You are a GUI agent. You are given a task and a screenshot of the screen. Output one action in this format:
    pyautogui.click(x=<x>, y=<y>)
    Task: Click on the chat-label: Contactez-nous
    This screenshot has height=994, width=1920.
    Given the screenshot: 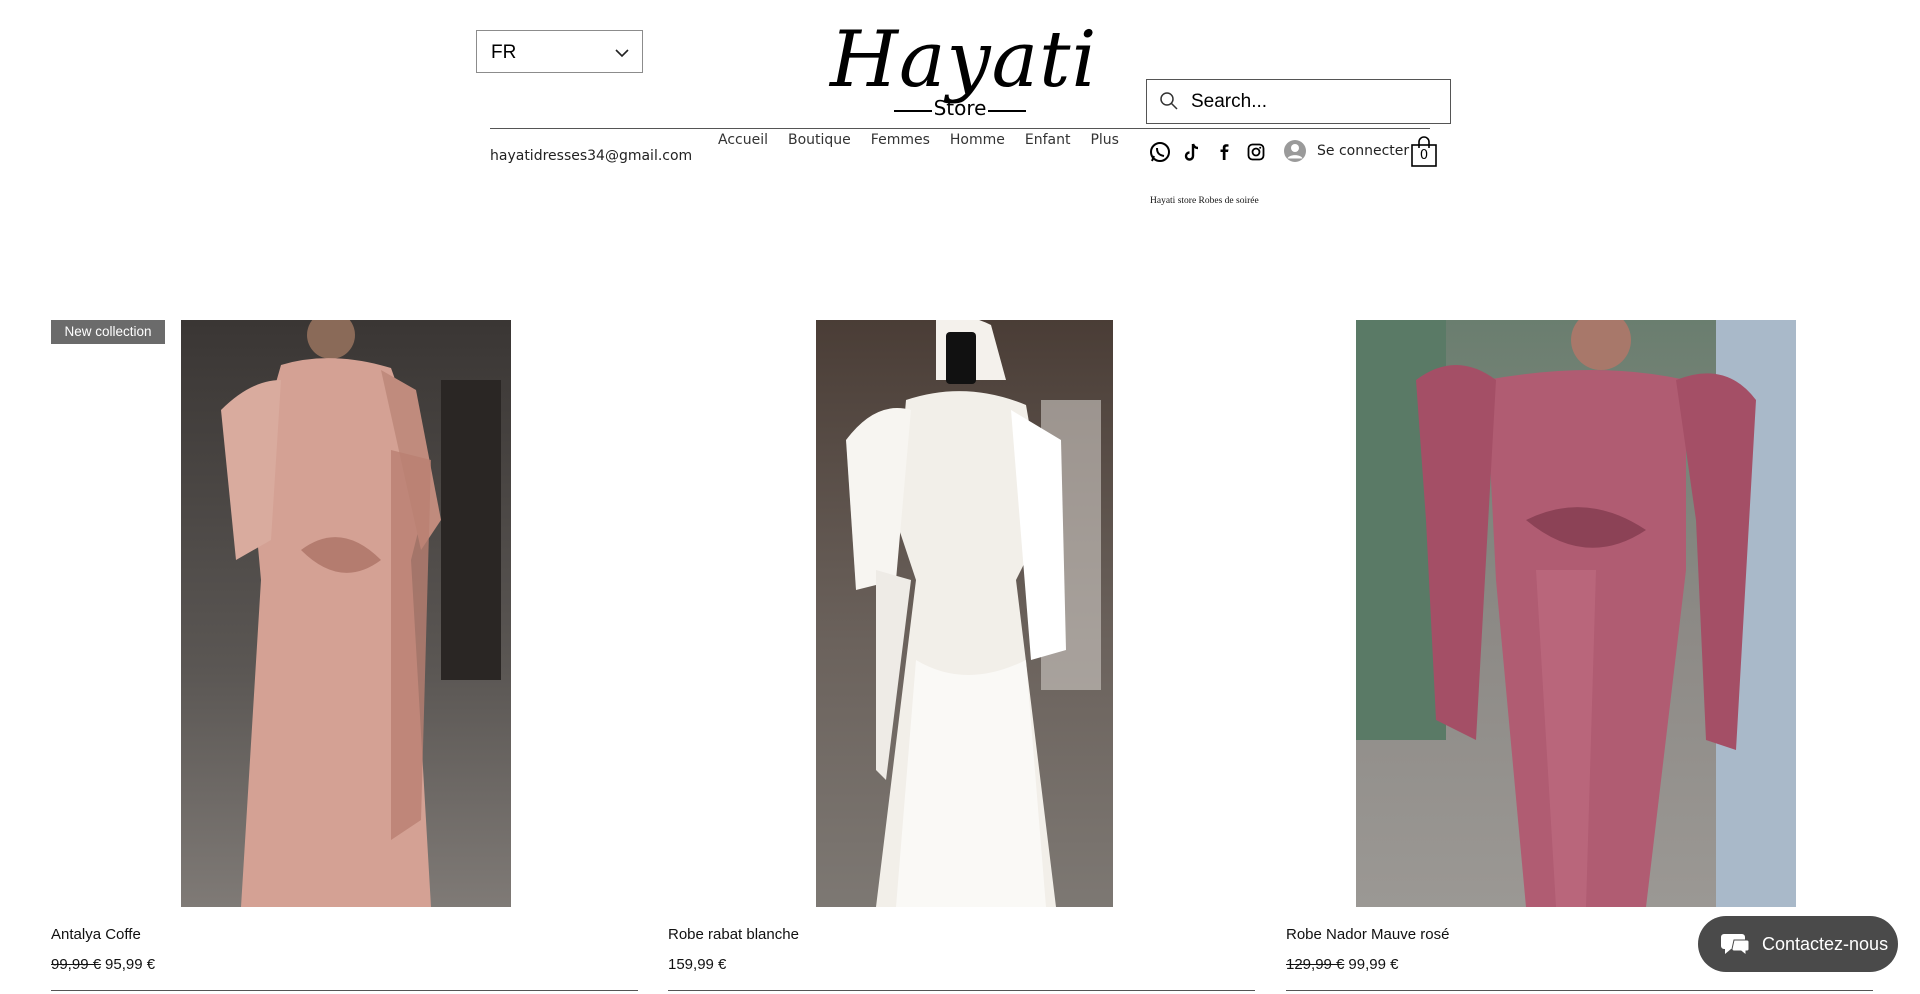 What is the action you would take?
    pyautogui.click(x=1825, y=943)
    